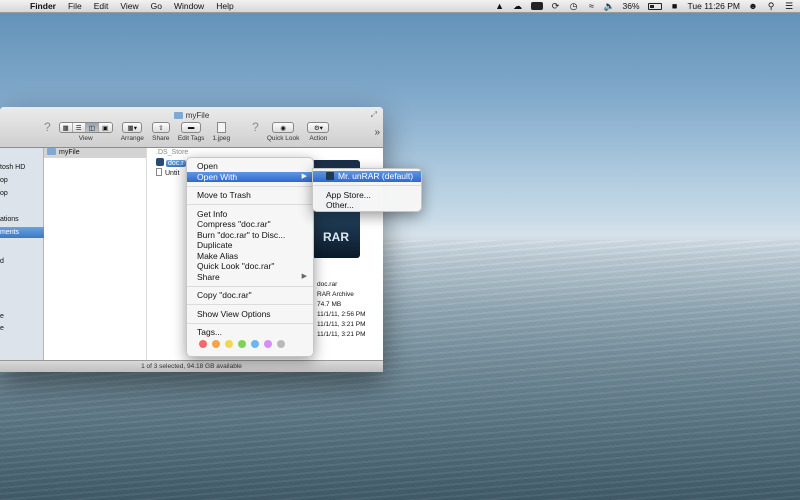  Describe the element at coordinates (189, 6) in the screenshot. I see `menu-window: Window` at that location.